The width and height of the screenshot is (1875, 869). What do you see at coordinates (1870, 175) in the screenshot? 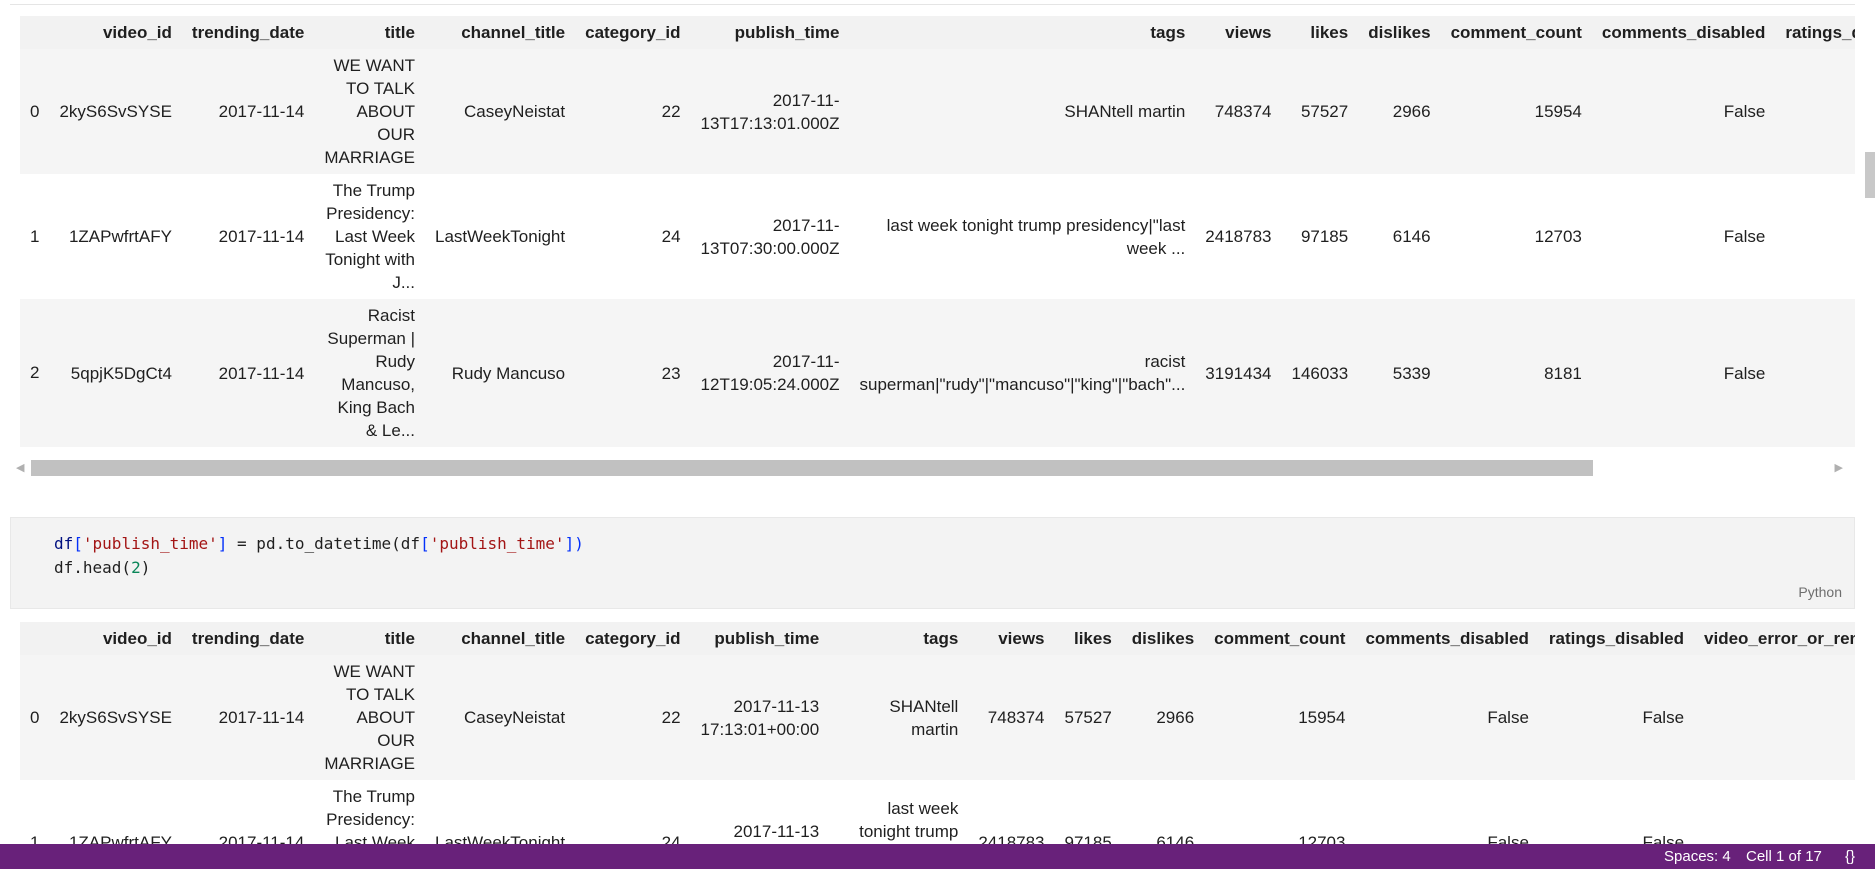
I see `vertical-scrollbar-thumb` at bounding box center [1870, 175].